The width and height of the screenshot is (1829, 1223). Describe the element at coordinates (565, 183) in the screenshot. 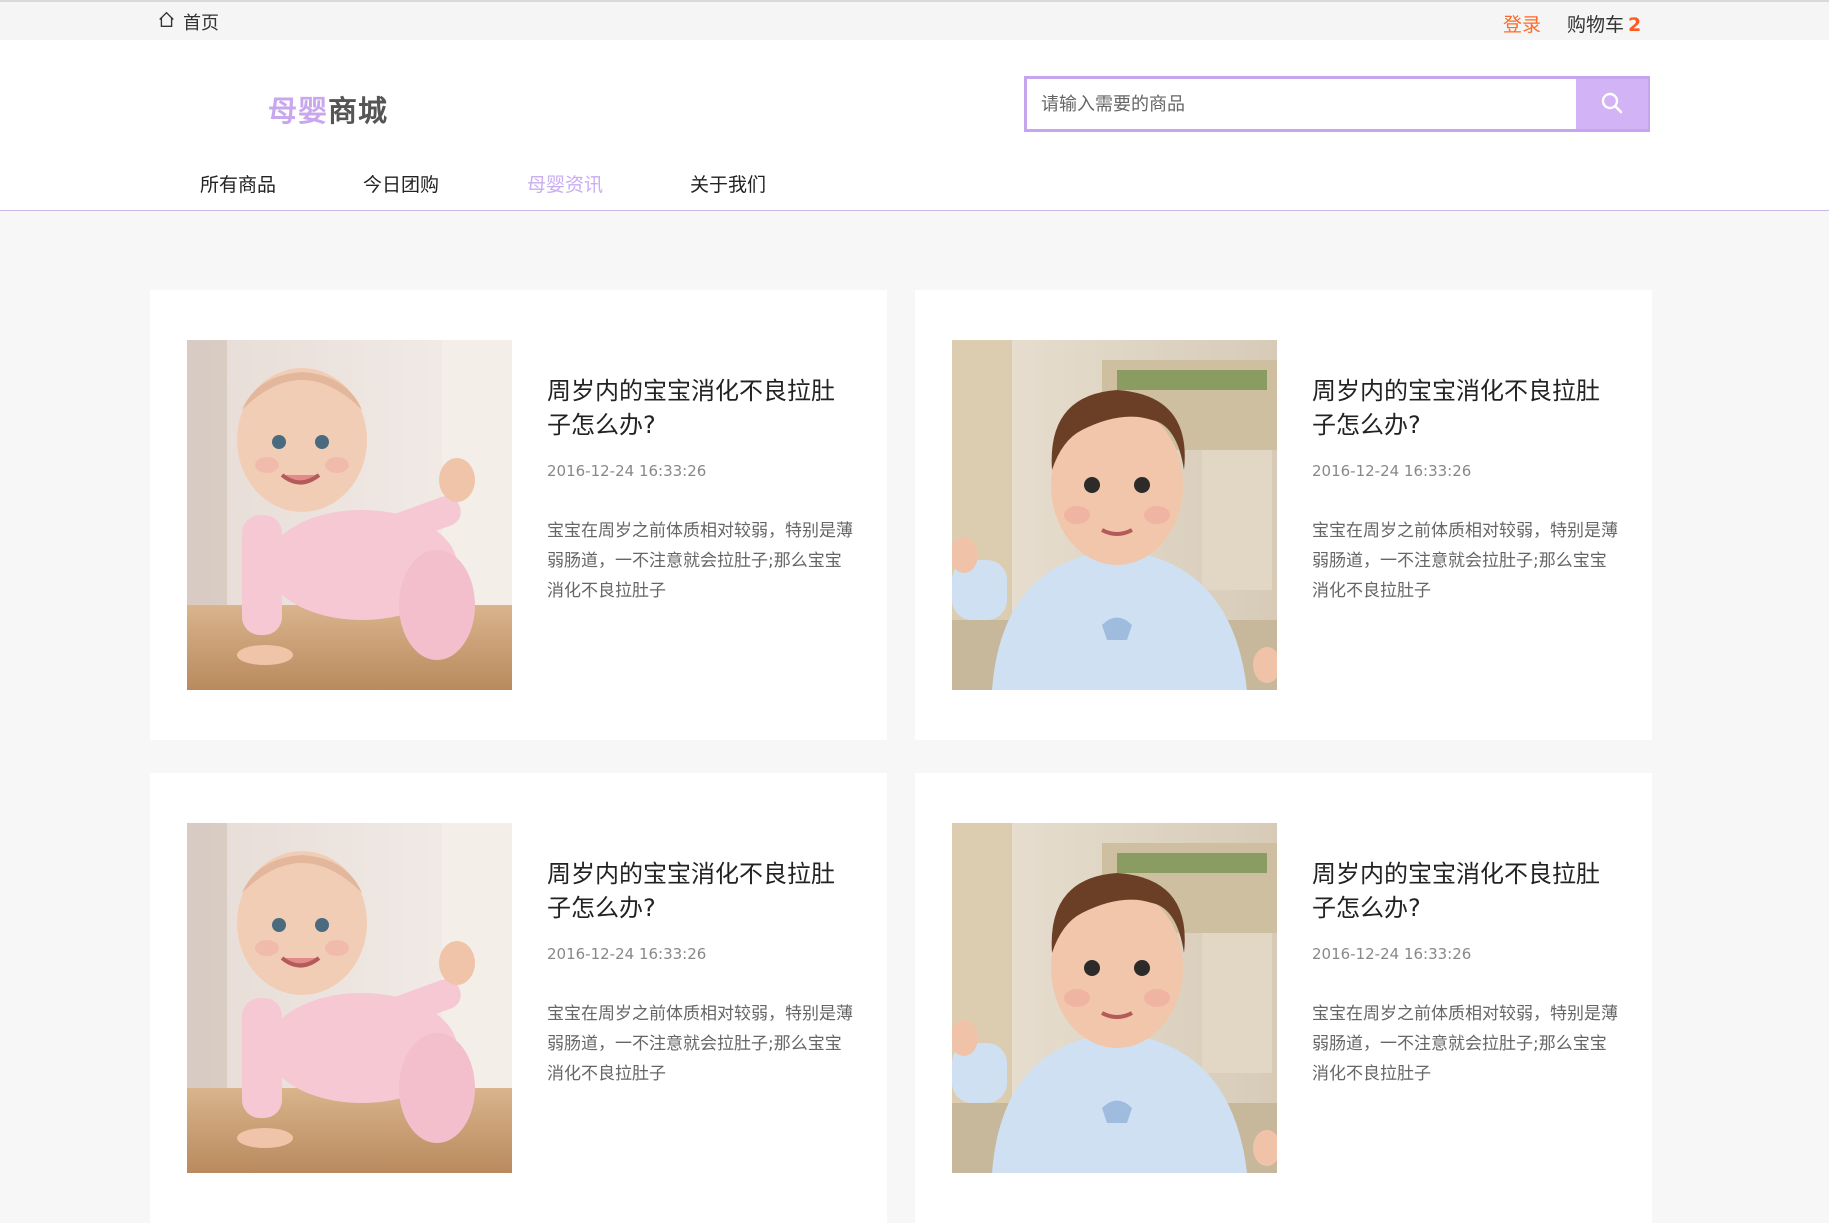

I see `nav-item-news: 母婴资讯` at that location.